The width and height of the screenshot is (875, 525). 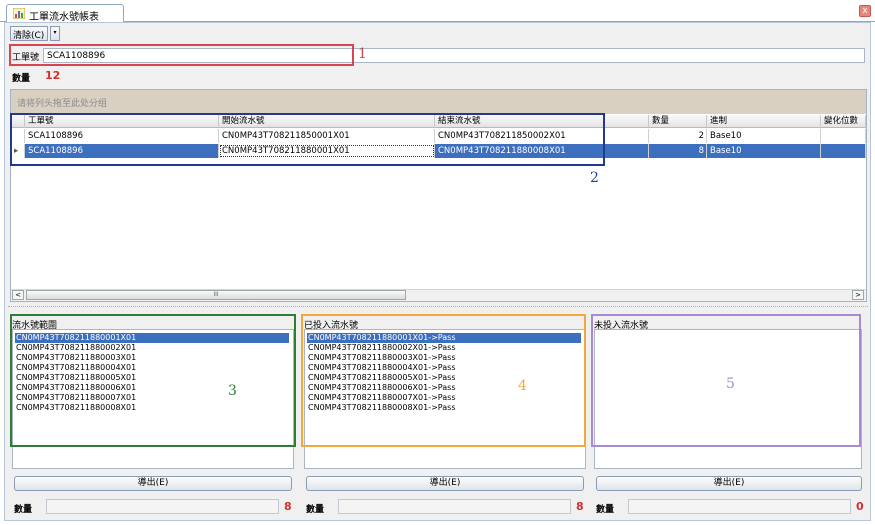 What do you see at coordinates (764, 121) in the screenshot?
I see `column-header-base: 進制` at bounding box center [764, 121].